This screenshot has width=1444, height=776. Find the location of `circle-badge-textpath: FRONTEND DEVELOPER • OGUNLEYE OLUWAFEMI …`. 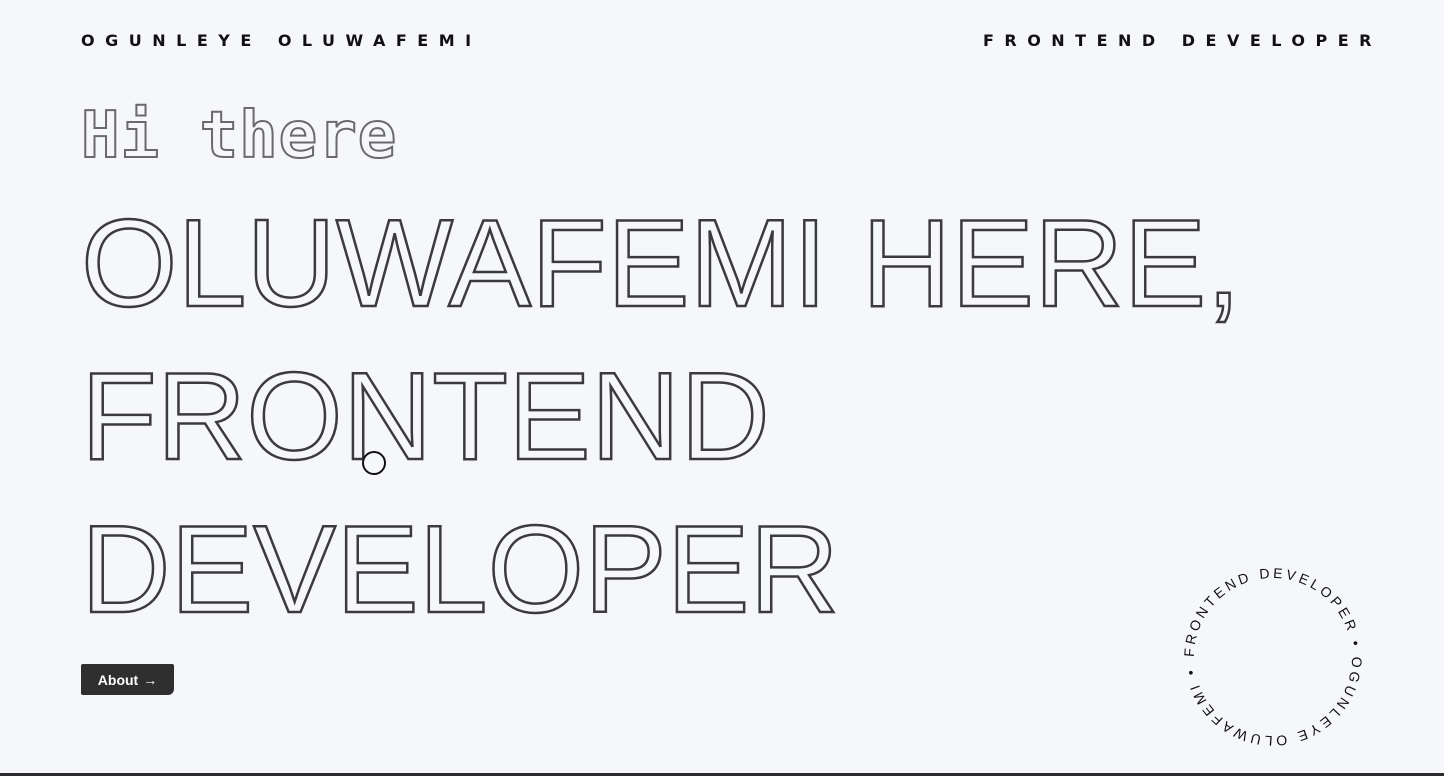

circle-badge-textpath: FRONTEND DEVELOPER • OGUNLEYE OLUWAFEMI … is located at coordinates (1271, 657).